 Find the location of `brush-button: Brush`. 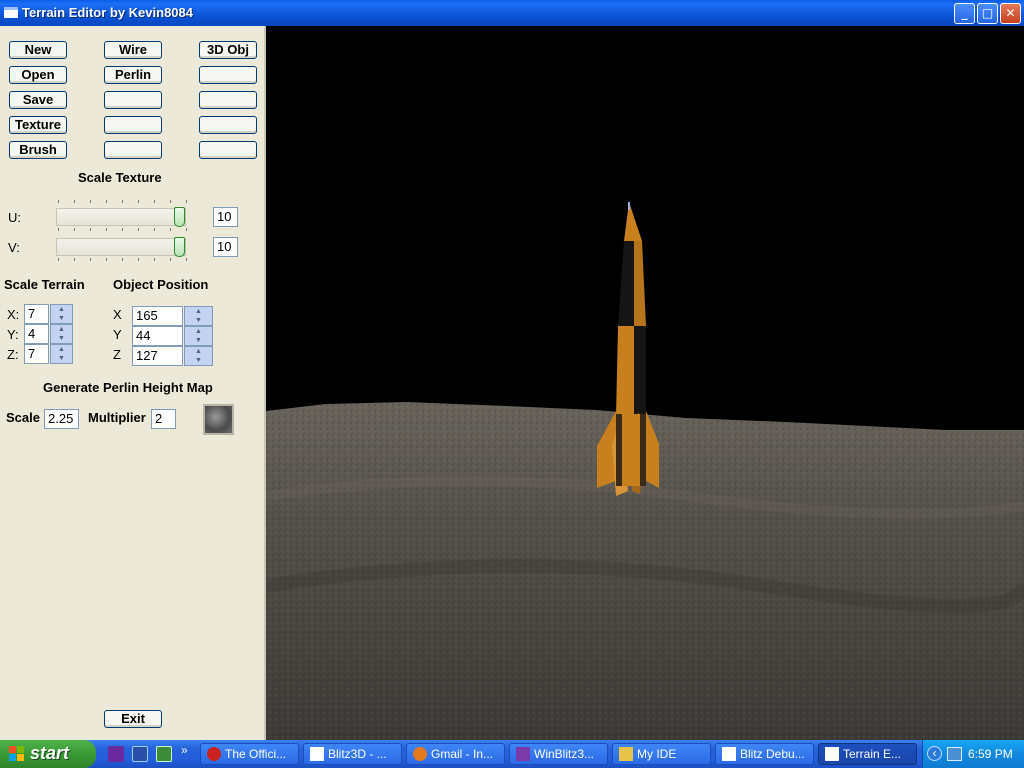

brush-button: Brush is located at coordinates (38, 150).